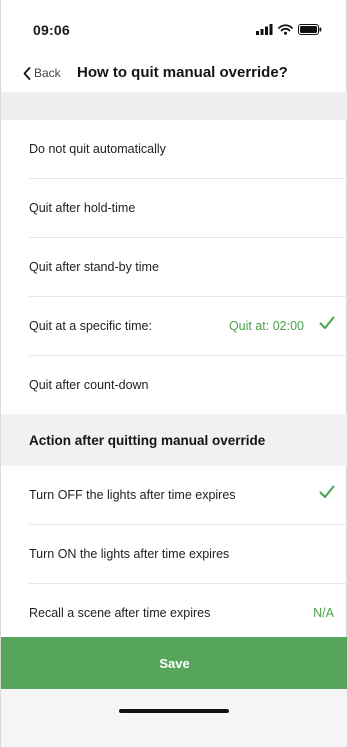 This screenshot has height=747, width=347. I want to click on status-bar: 09:06, so click(174, 25).